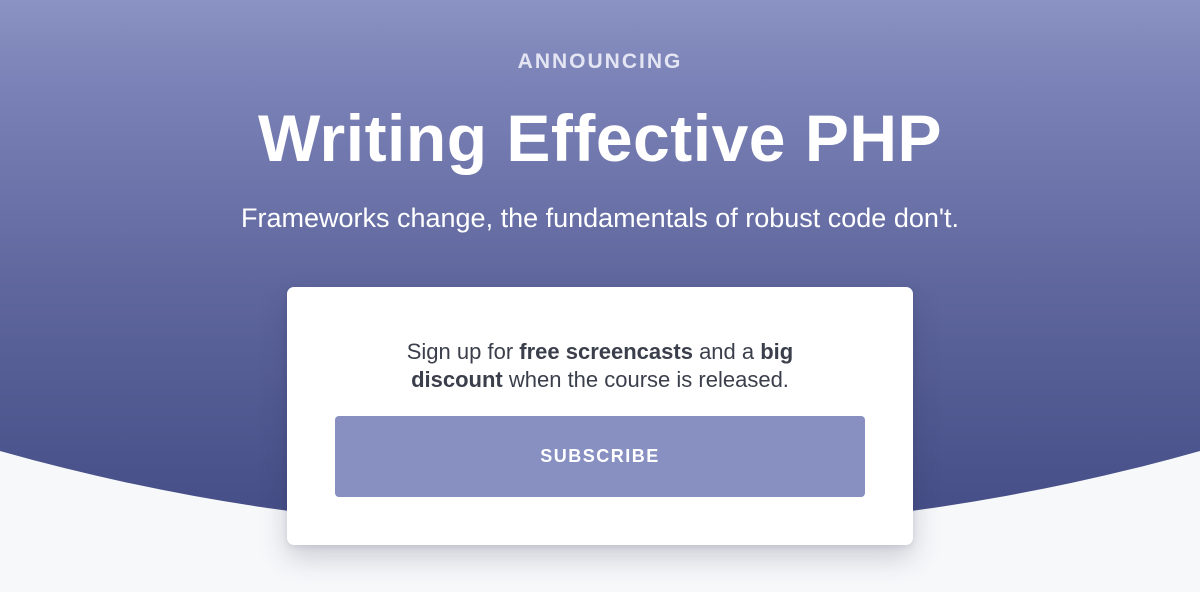 The image size is (1200, 592). I want to click on announcement-eyebrow: ANNOUNCING, so click(600, 61).